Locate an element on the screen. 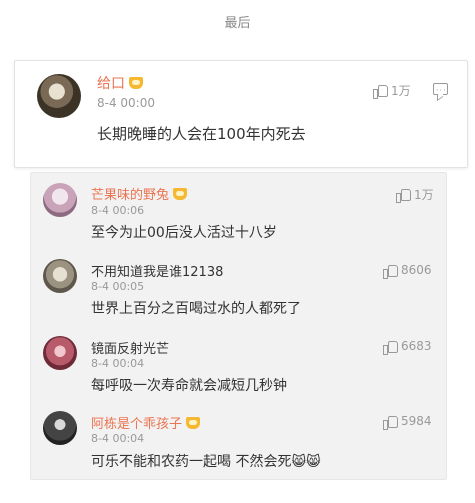 This screenshot has height=503, width=475. comment-time: 8-4 00:00 is located at coordinates (126, 103).